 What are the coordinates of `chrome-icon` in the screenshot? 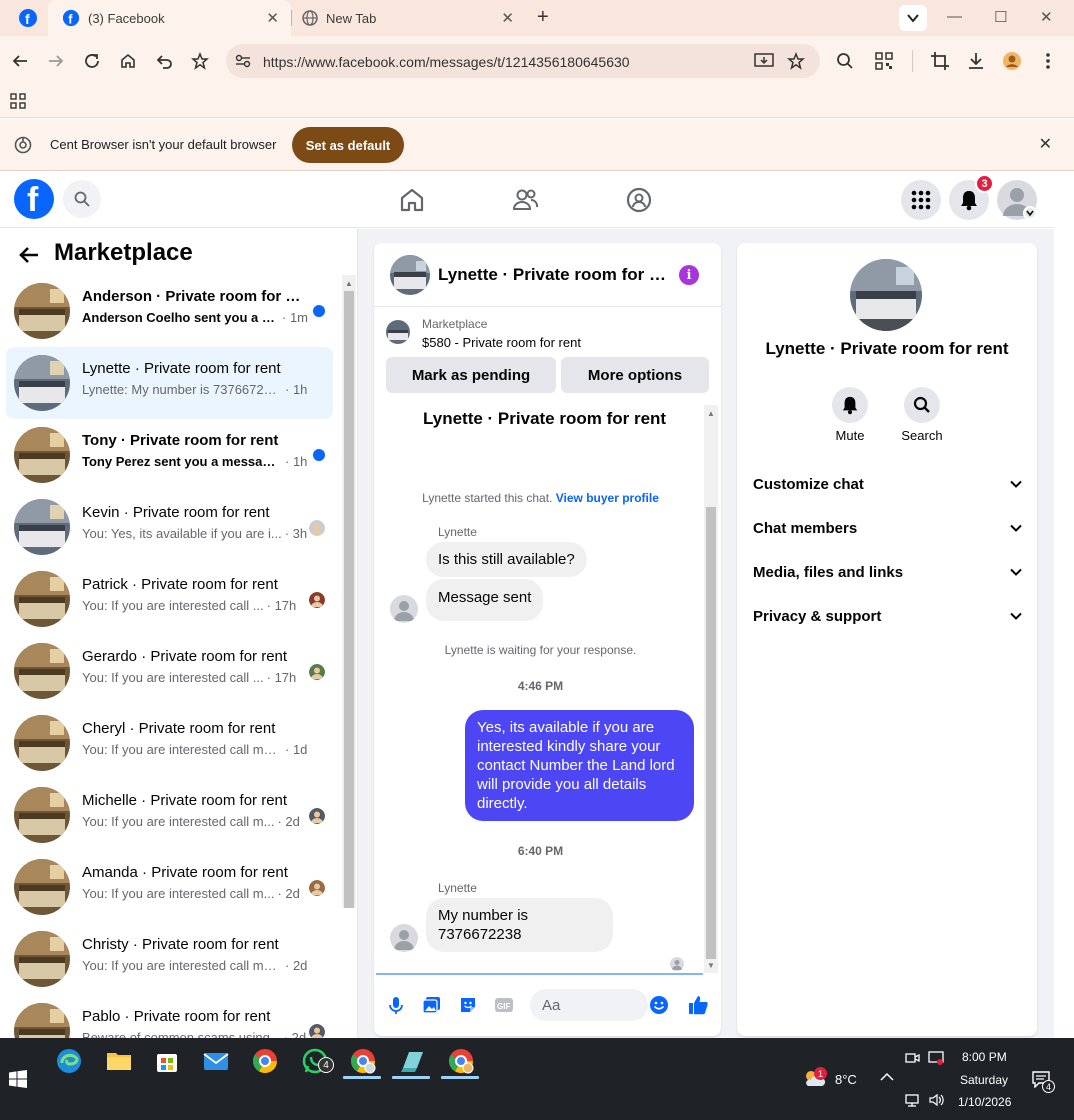 It's located at (265, 1061).